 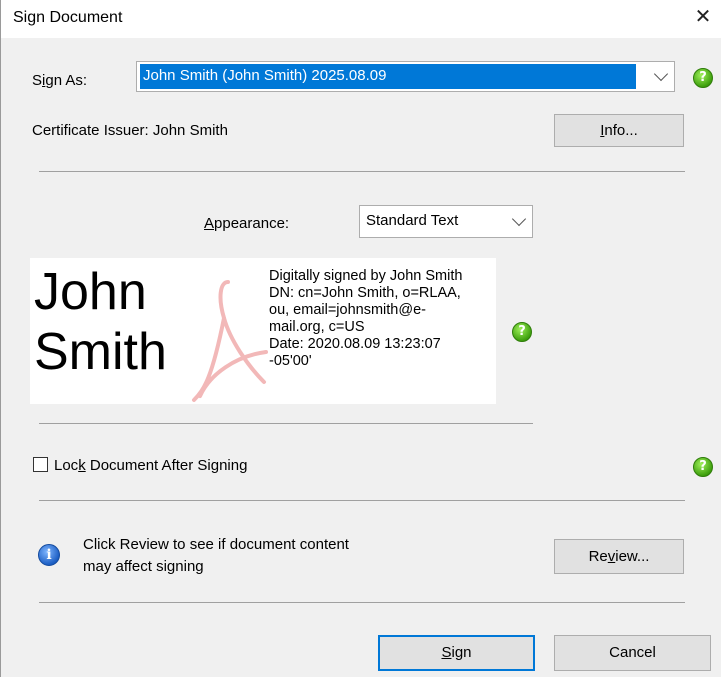 What do you see at coordinates (216, 544) in the screenshot?
I see `review-message-line: Click Review to see if document content` at bounding box center [216, 544].